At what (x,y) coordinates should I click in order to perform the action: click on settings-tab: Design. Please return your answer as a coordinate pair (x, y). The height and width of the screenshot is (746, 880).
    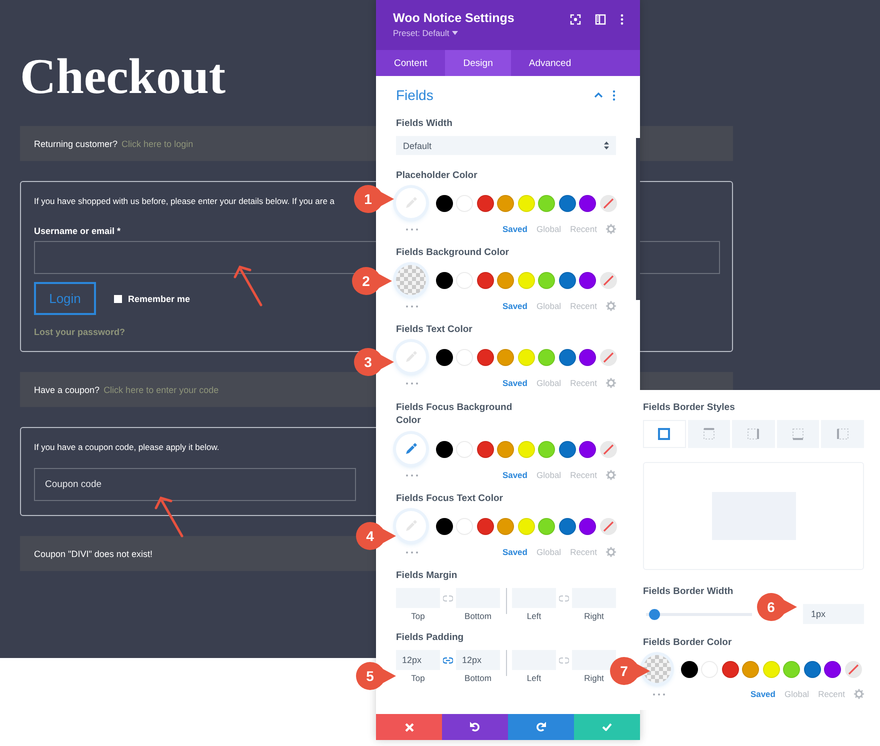
    Looking at the image, I should click on (478, 63).